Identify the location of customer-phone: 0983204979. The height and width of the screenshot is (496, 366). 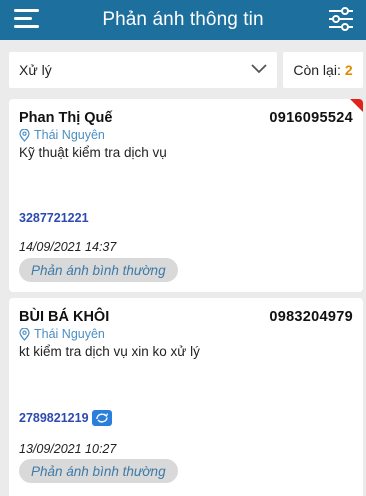
(311, 317).